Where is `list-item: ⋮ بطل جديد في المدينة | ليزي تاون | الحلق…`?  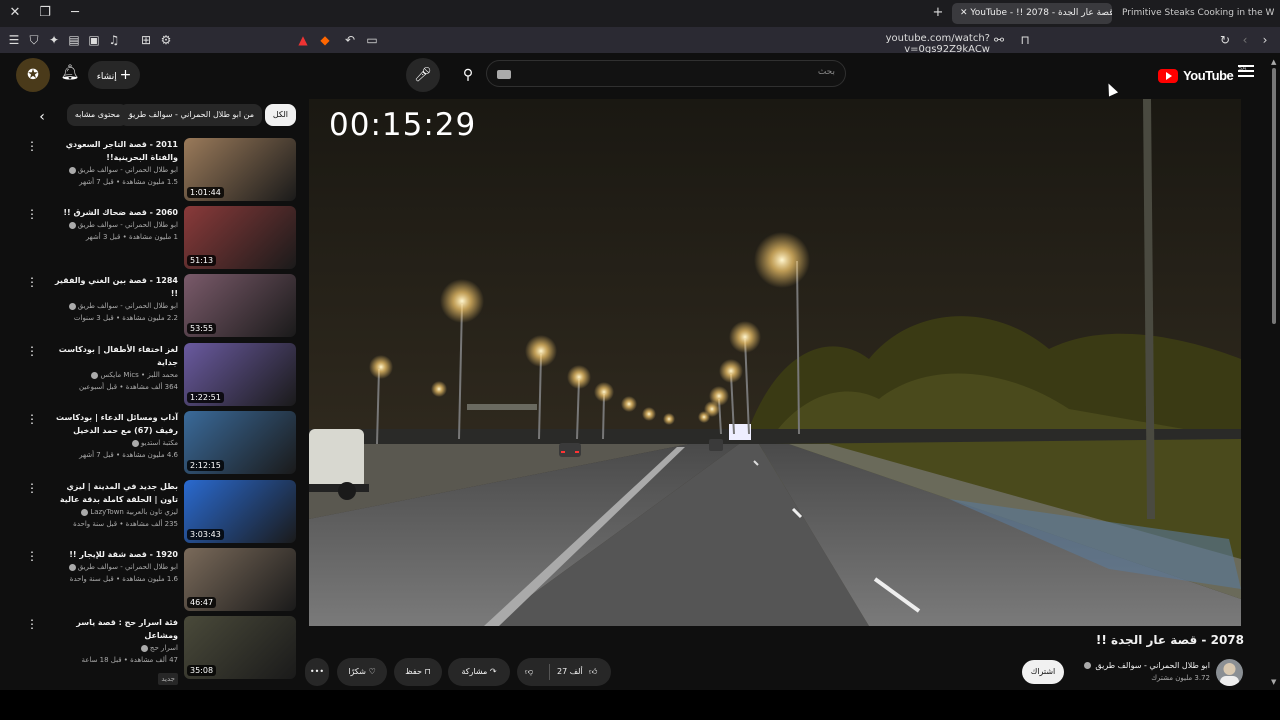 list-item: ⋮ بطل جديد في المدينة | ليزي تاون | الحلق… is located at coordinates (158, 512).